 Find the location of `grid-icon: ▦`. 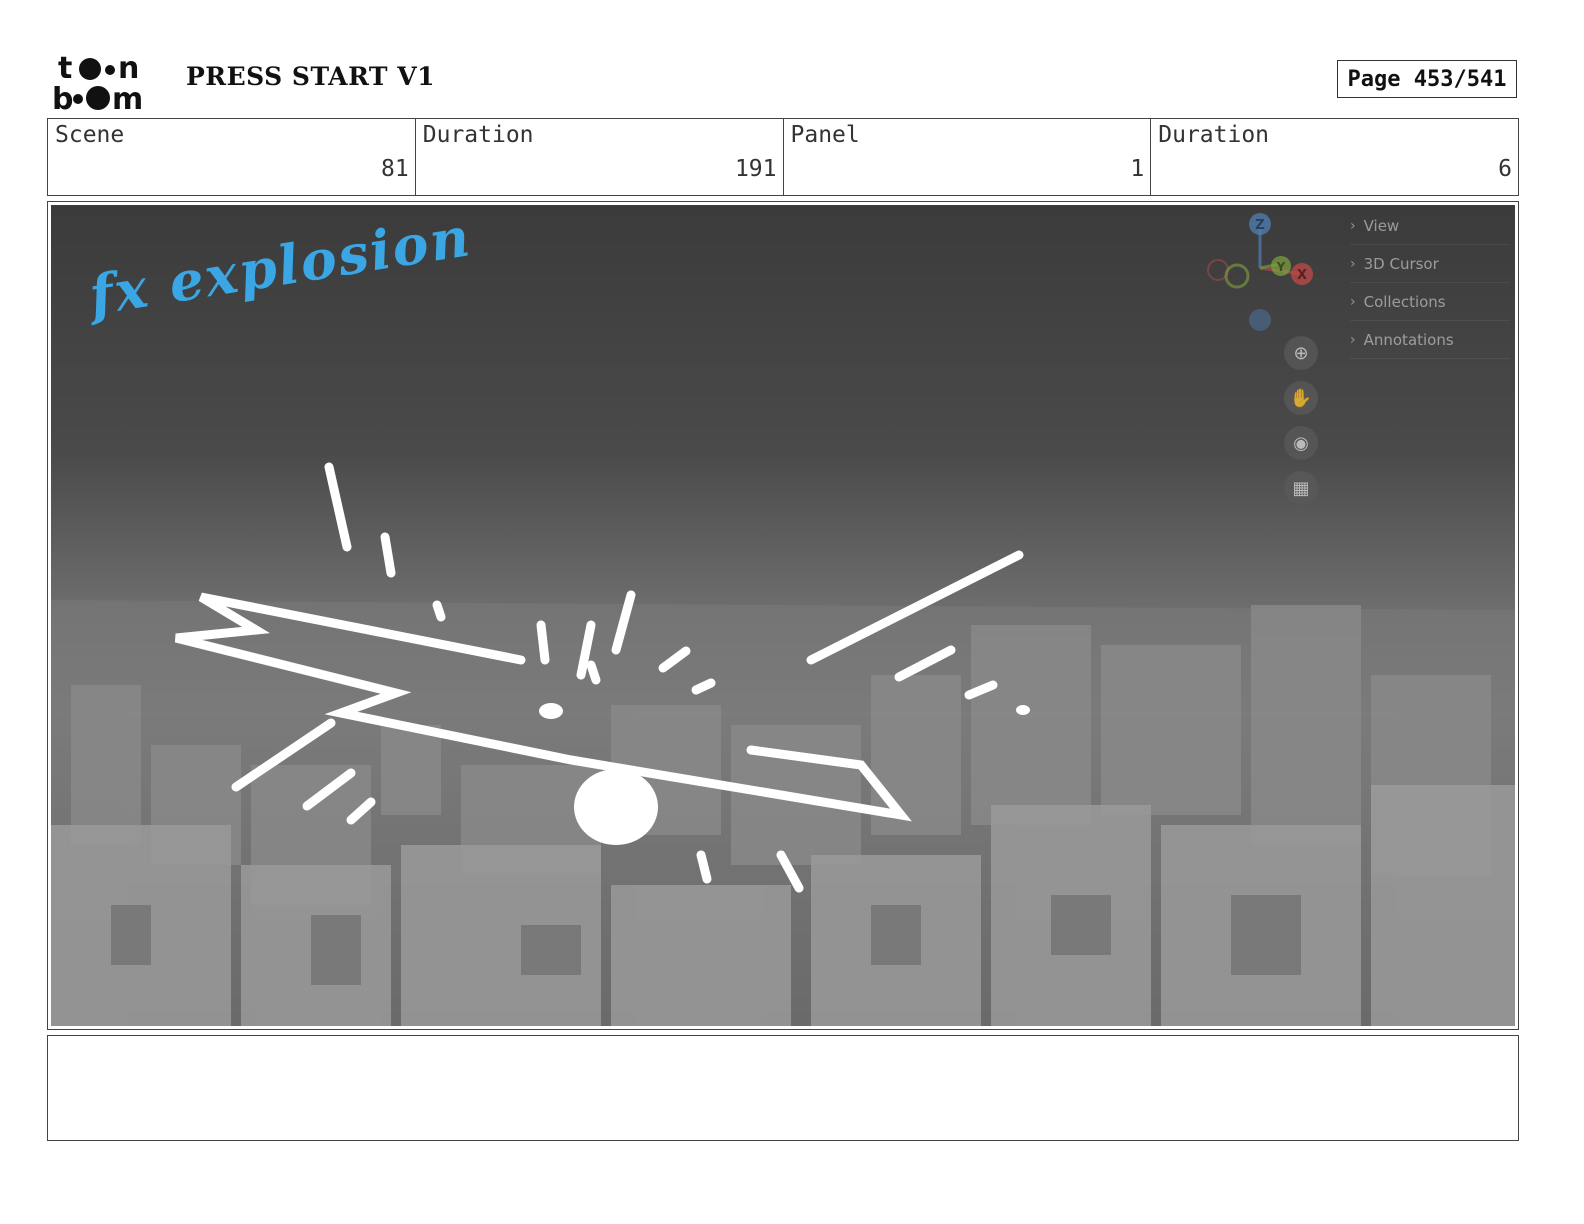

grid-icon: ▦ is located at coordinates (1301, 488).